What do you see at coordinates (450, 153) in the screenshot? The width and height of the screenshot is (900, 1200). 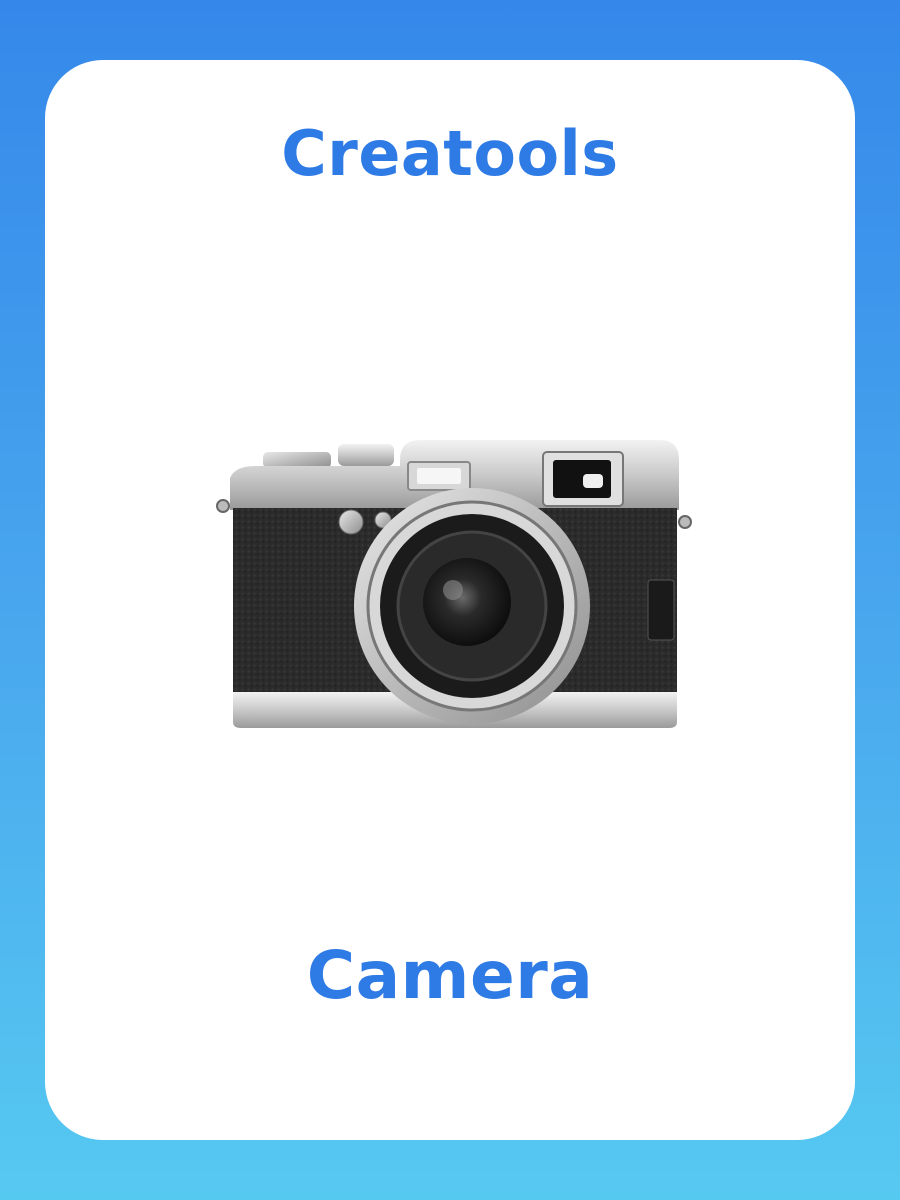 I see `brand-title: Creatools` at bounding box center [450, 153].